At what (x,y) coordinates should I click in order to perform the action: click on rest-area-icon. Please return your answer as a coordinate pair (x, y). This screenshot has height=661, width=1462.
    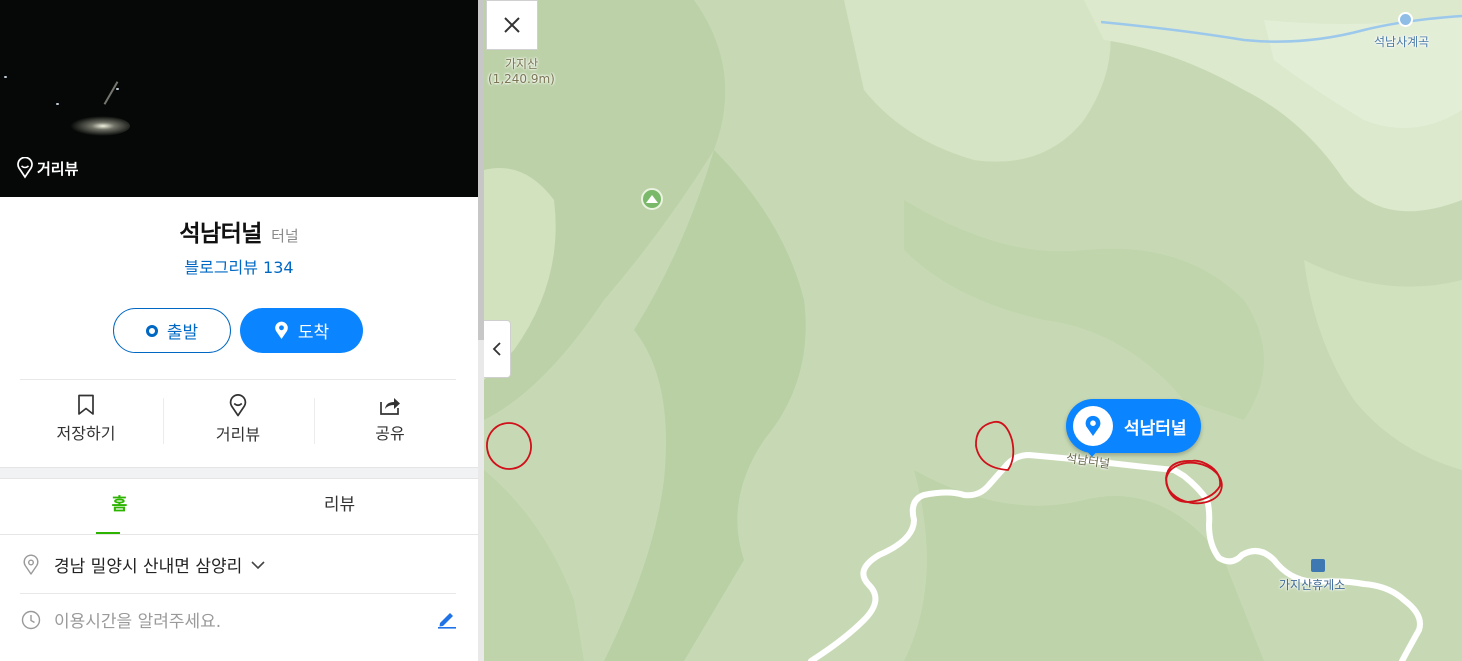
    Looking at the image, I should click on (1318, 565).